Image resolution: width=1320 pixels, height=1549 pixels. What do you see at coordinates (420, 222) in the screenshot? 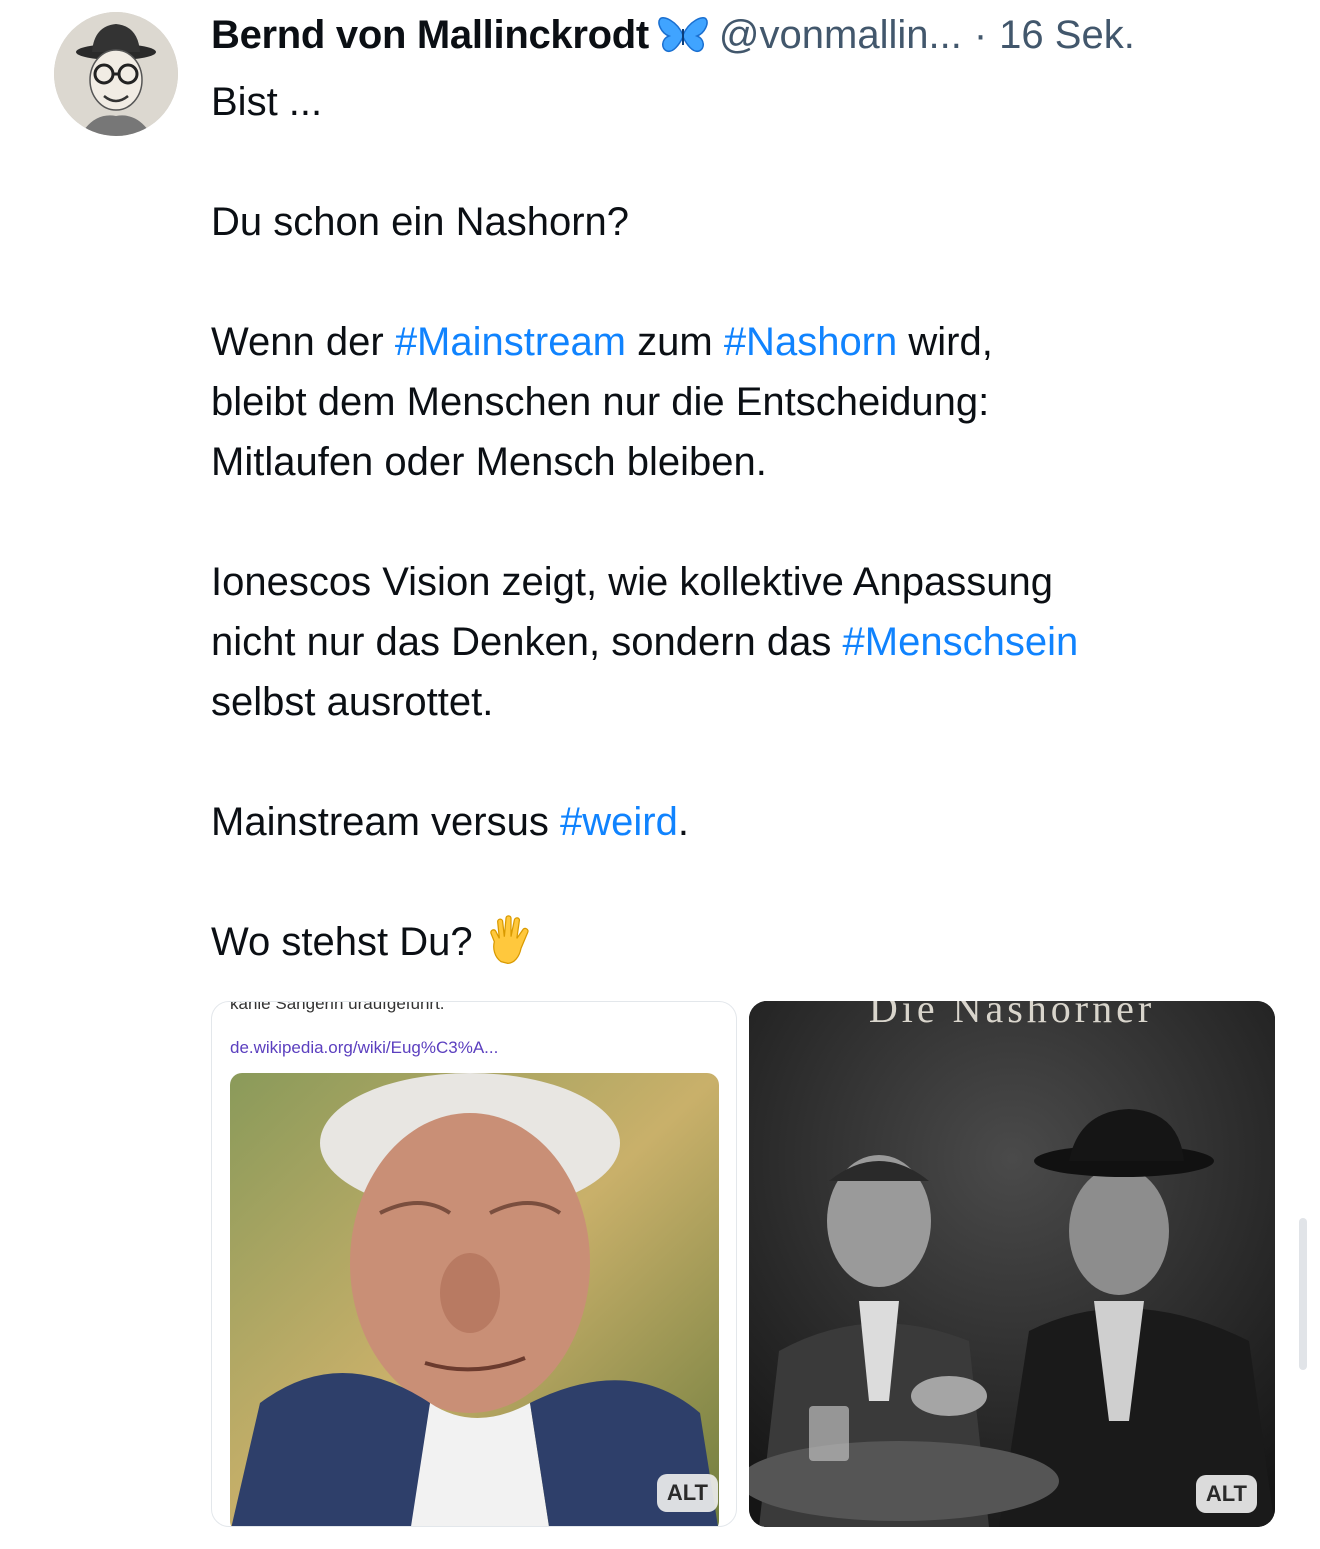
I see `text-line: Du schon ein Nashorn?` at bounding box center [420, 222].